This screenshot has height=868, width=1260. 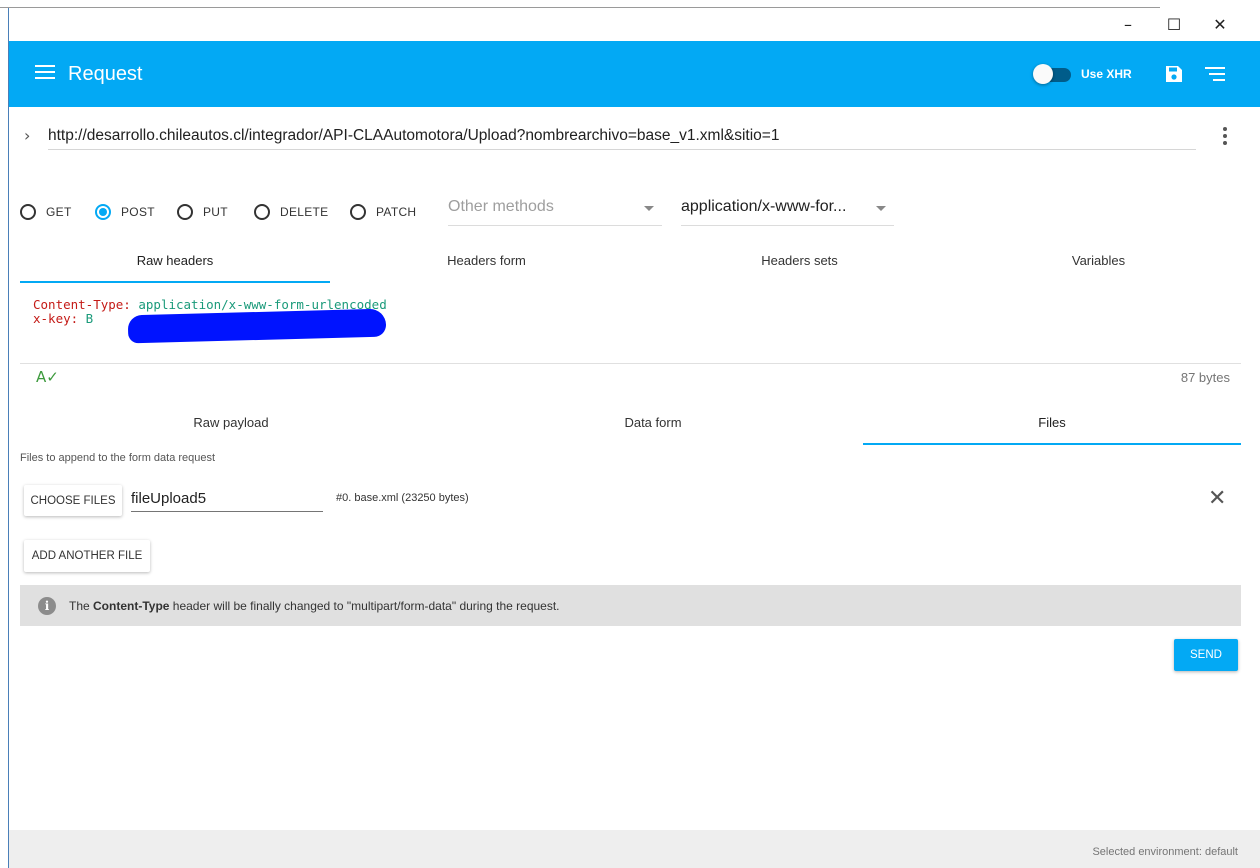 I want to click on other-methods-label: Other methods, so click(x=501, y=206).